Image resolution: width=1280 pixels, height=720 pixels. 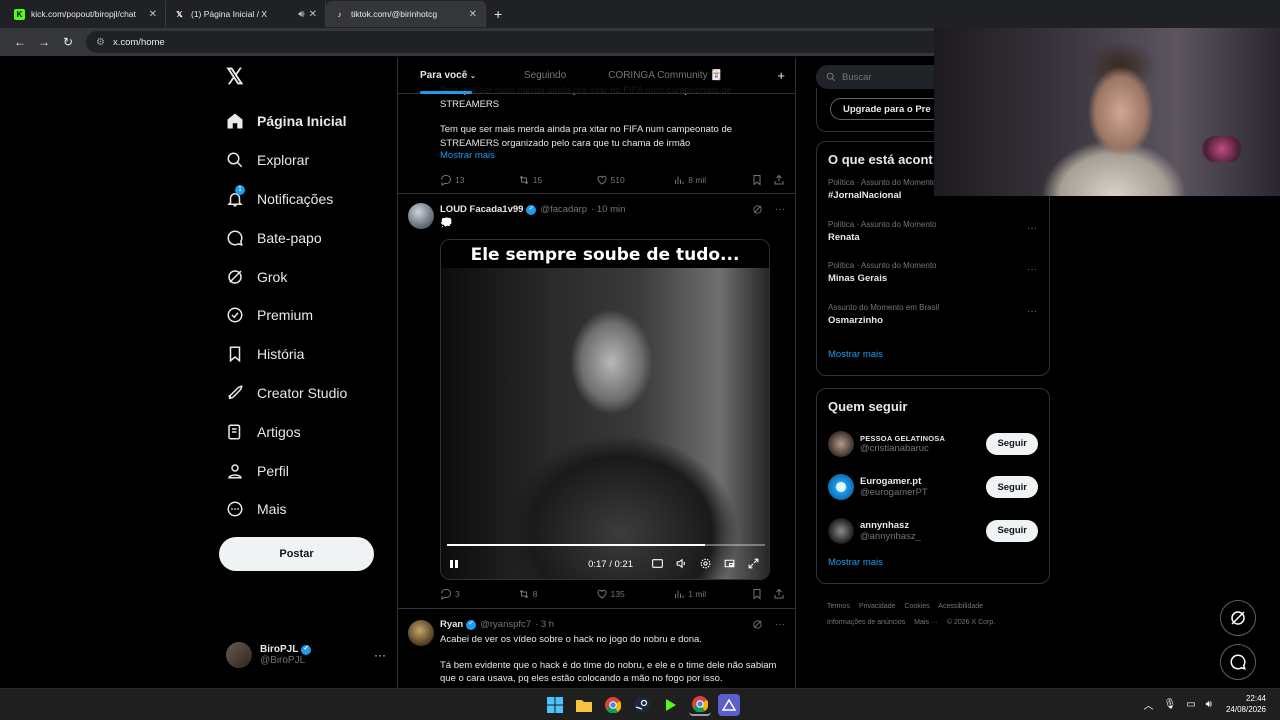 I want to click on video-player: Ele sempre soube de tudo... 0:17 / 0:21, so click(x=605, y=409).